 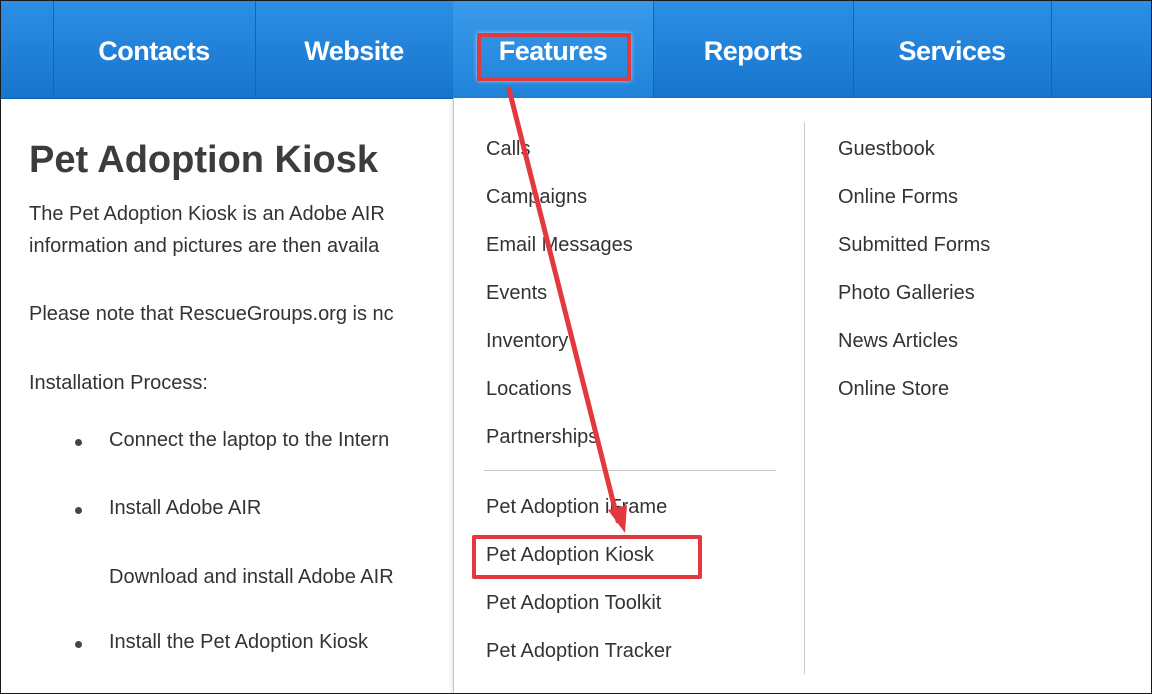 I want to click on menu-item-submitted-forms: Submitted Forms, so click(x=914, y=245).